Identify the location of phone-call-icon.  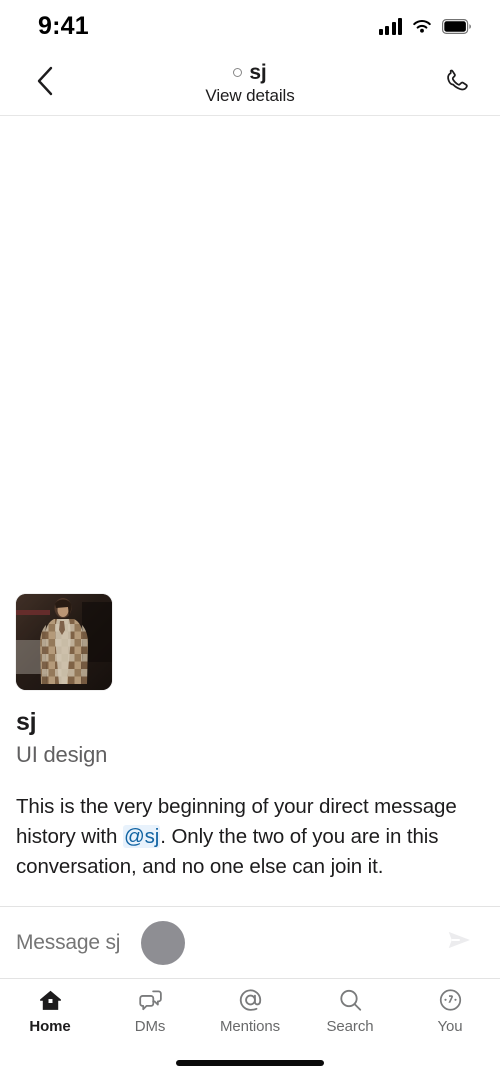
(457, 83).